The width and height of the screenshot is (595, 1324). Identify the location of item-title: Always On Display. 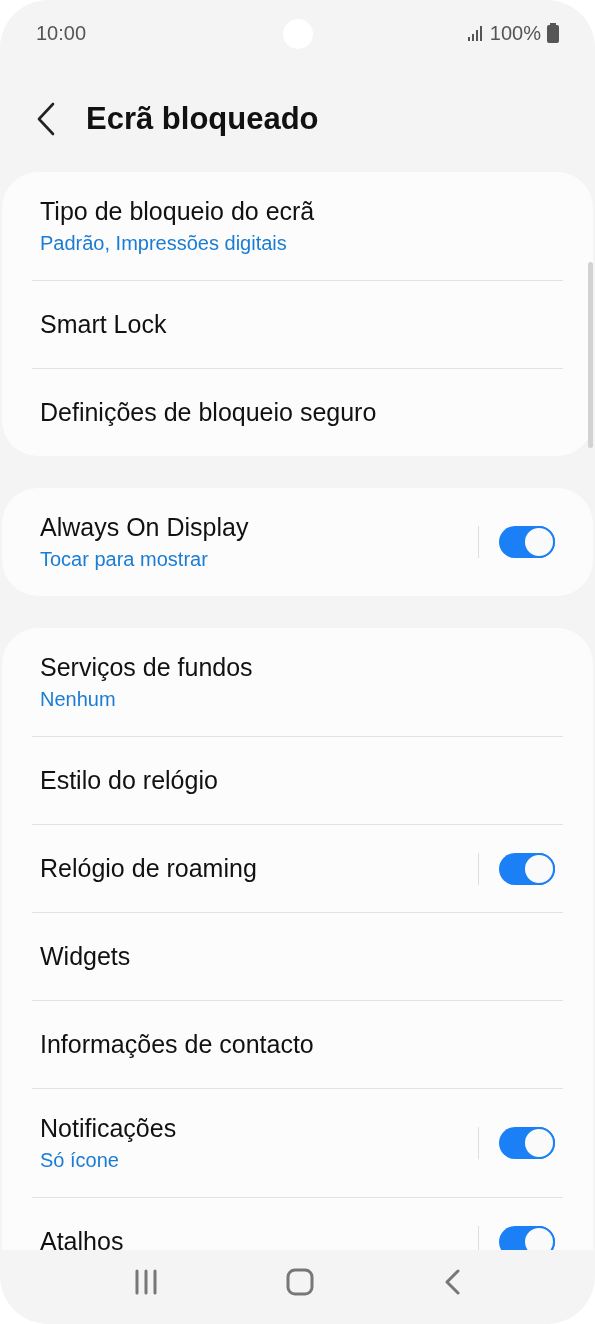
(144, 527).